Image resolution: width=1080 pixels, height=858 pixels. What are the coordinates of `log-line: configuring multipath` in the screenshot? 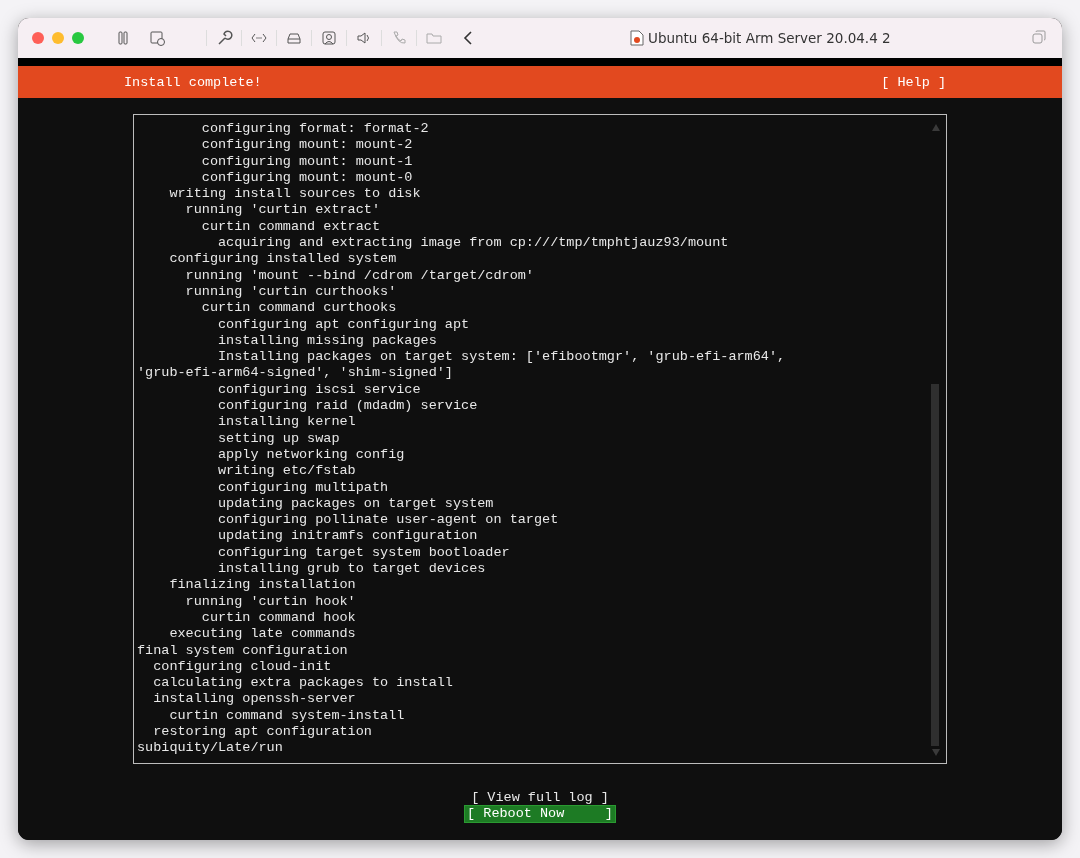 It's located at (303, 487).